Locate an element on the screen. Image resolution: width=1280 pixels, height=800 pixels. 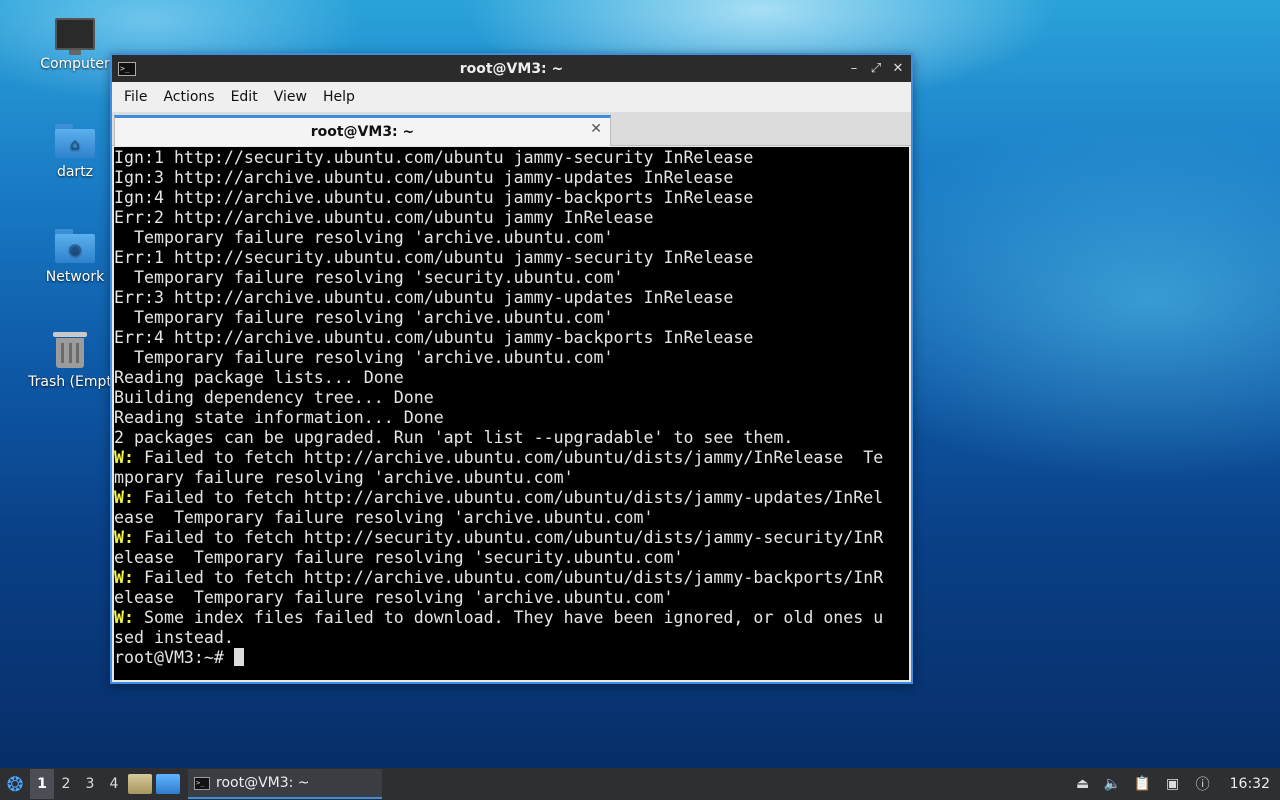
close-button: ✕ is located at coordinates (898, 69).